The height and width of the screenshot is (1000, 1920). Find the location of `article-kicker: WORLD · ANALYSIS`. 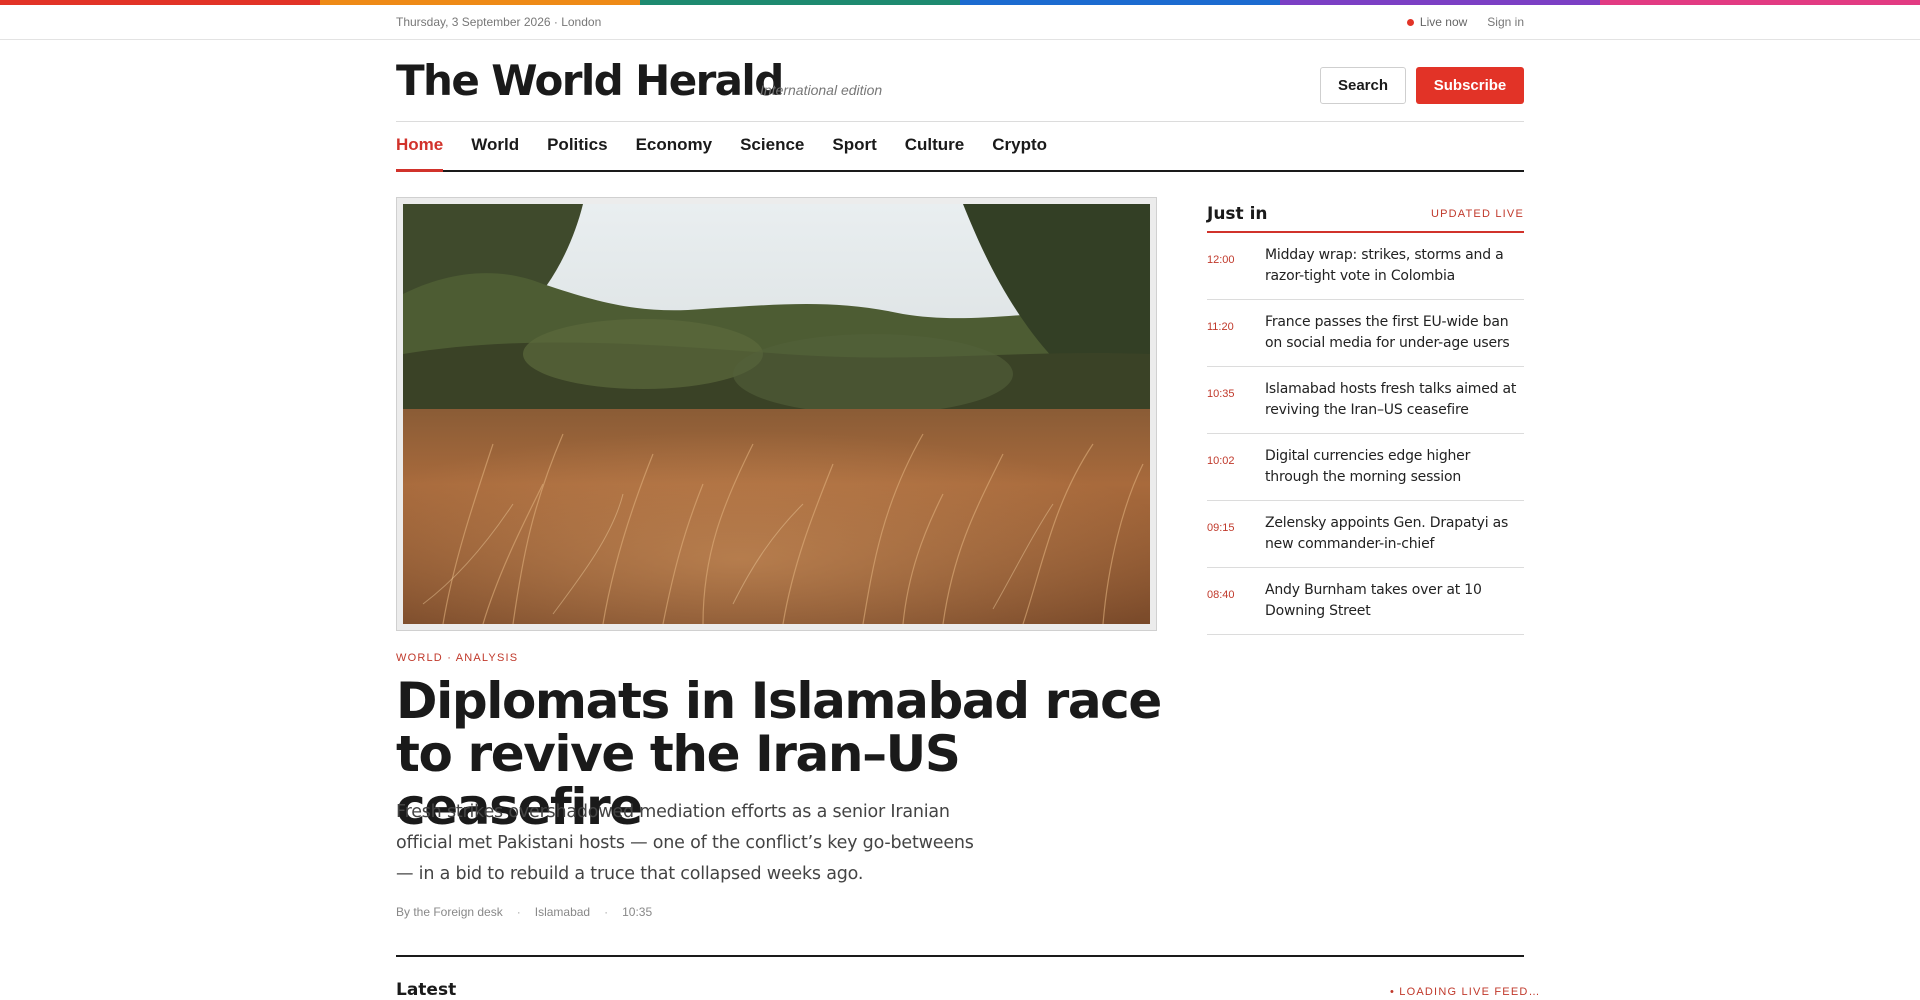

article-kicker: WORLD · ANALYSIS is located at coordinates (457, 658).